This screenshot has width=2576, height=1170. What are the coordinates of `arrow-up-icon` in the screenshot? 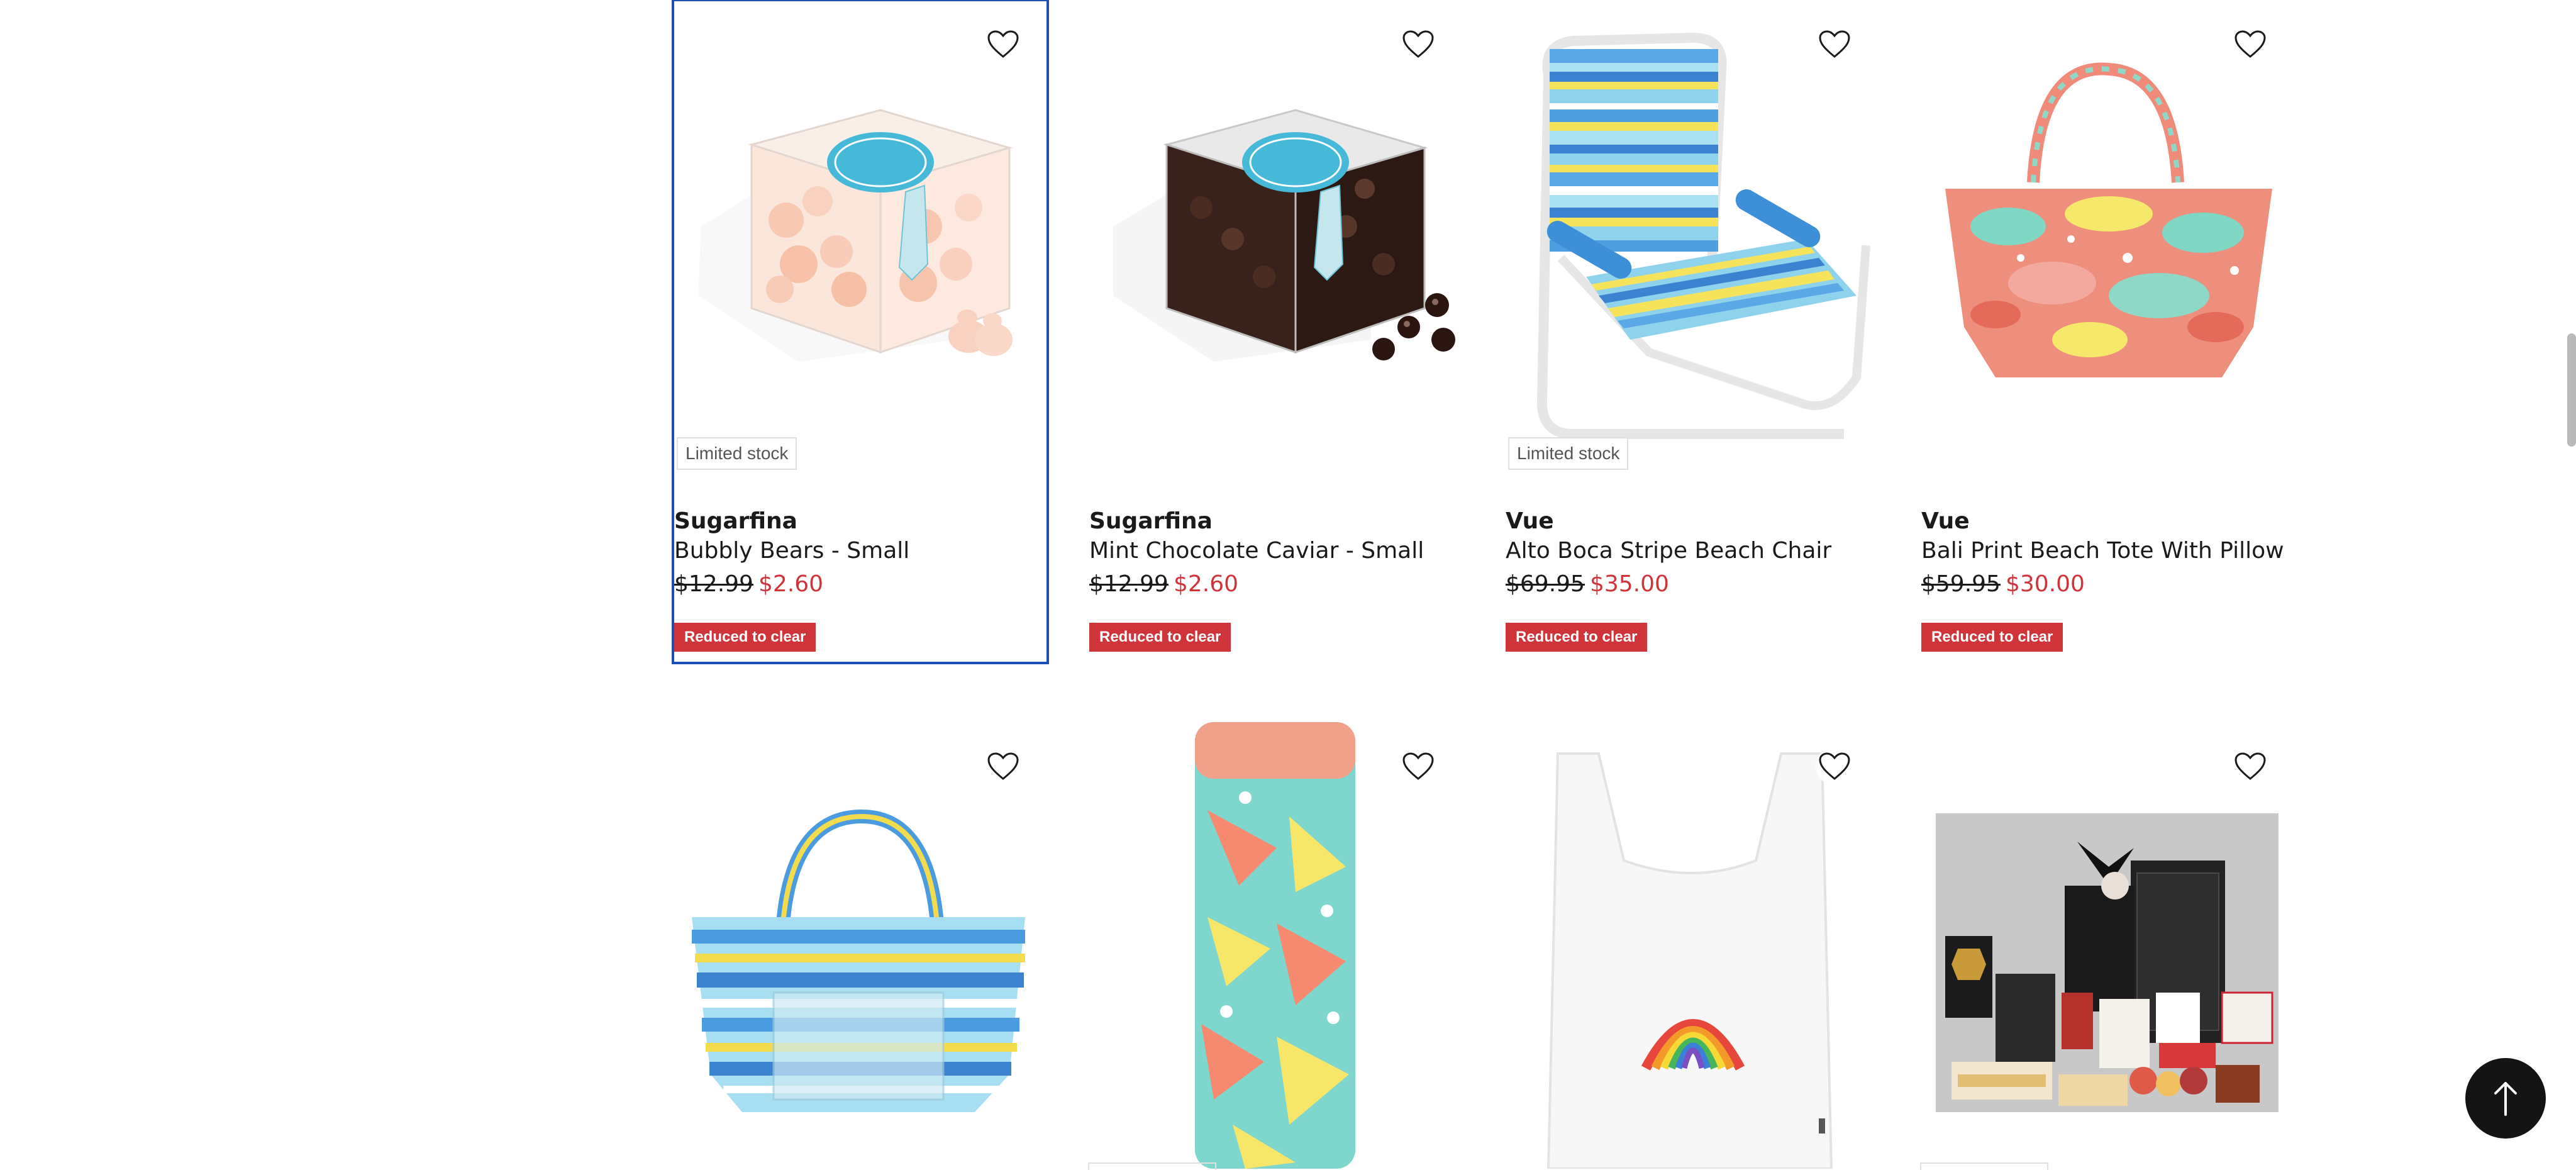 It's located at (2505, 1098).